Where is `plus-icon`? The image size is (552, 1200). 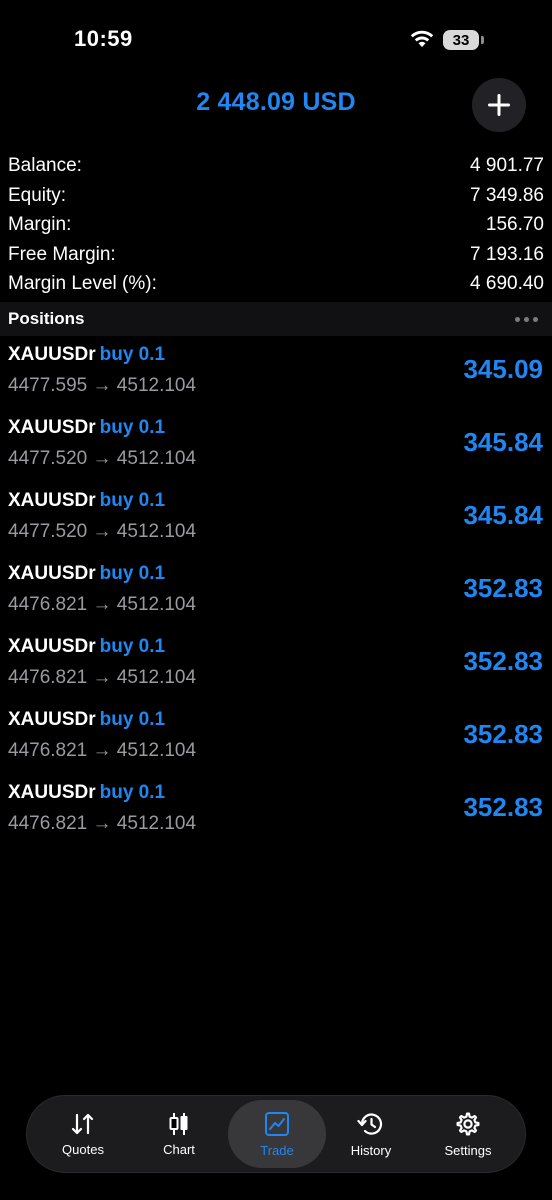 plus-icon is located at coordinates (499, 105).